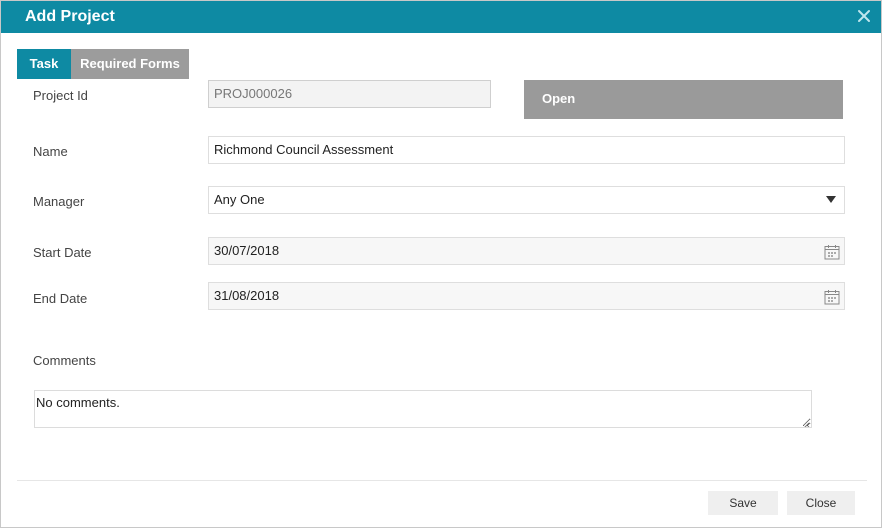  I want to click on start-date-field: 30/07/2018, so click(526, 251).